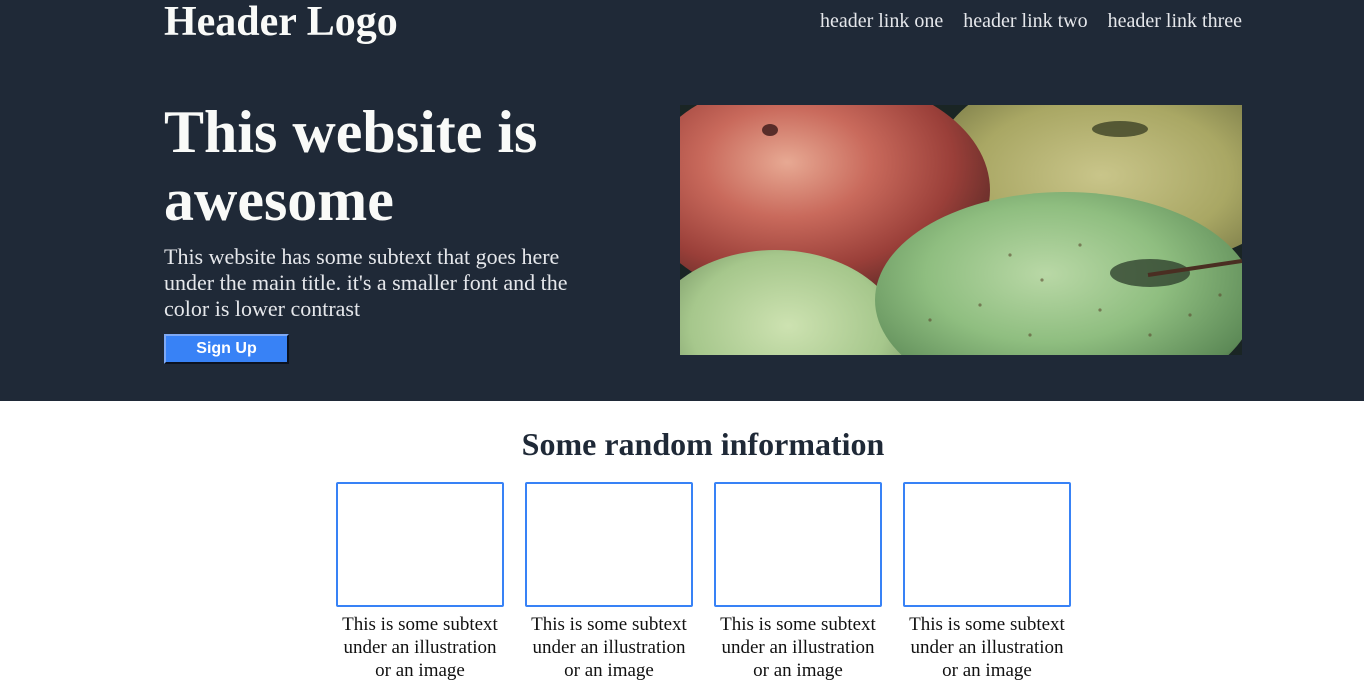 Image resolution: width=1364 pixels, height=682 pixels. I want to click on header-logo: Header Logo, so click(281, 24).